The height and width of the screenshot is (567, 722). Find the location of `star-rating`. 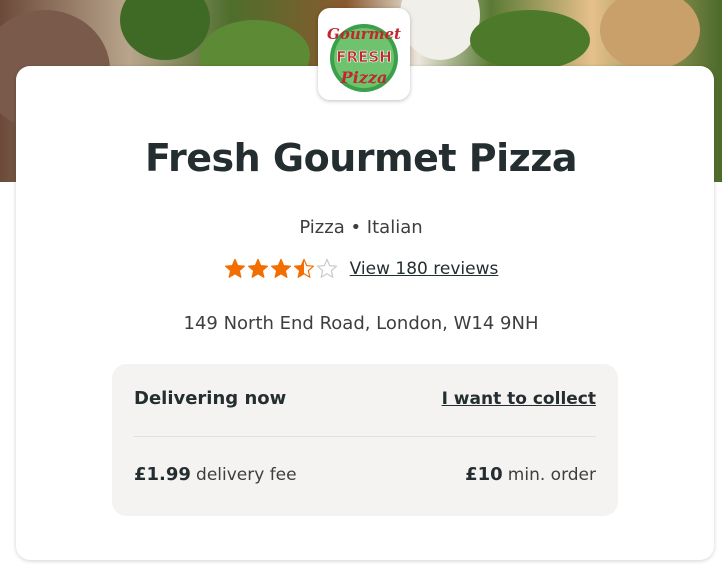

star-rating is located at coordinates (281, 269).